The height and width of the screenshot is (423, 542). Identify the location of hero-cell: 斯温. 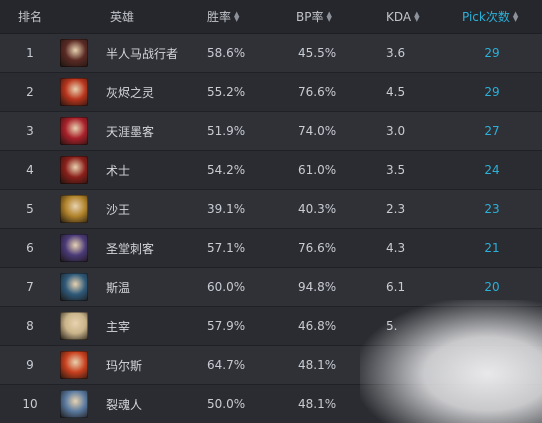
(130, 287).